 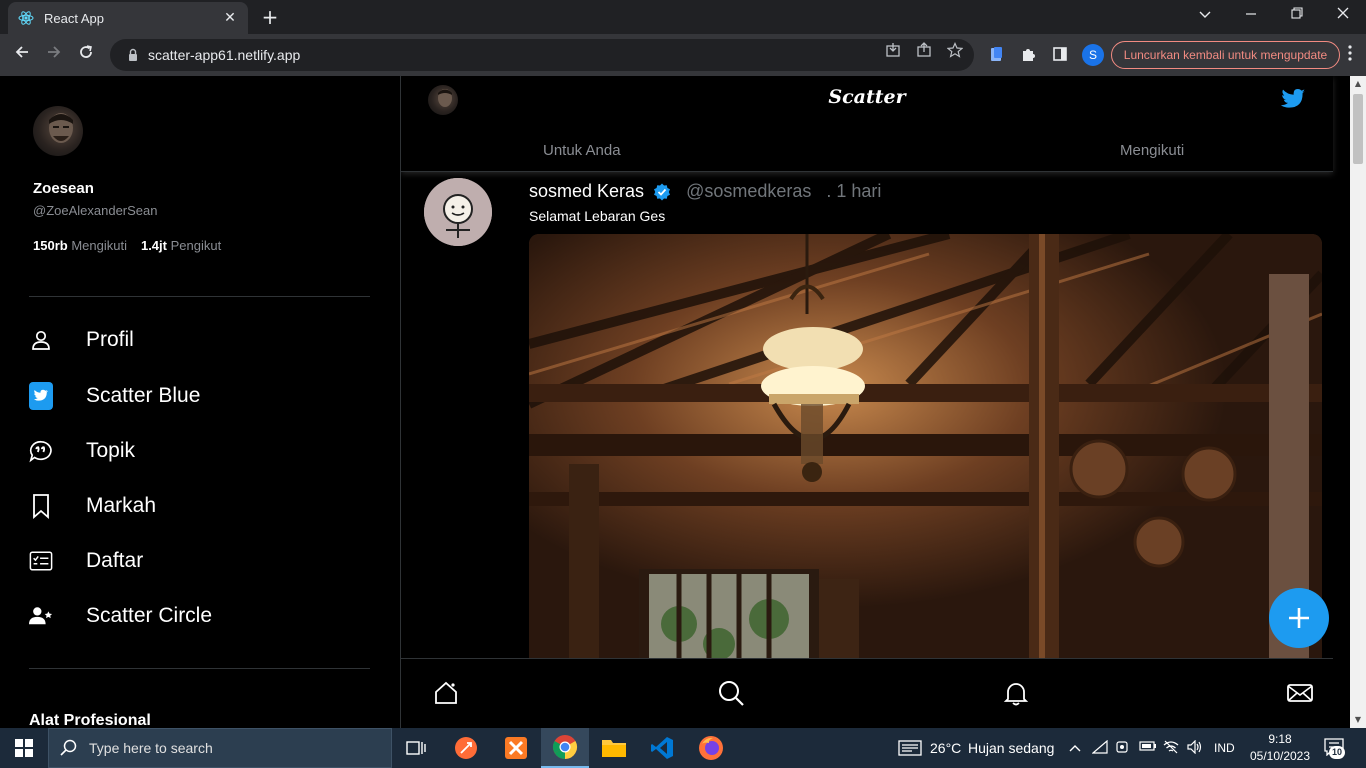 What do you see at coordinates (1205, 16) in the screenshot?
I see `minimize-button` at bounding box center [1205, 16].